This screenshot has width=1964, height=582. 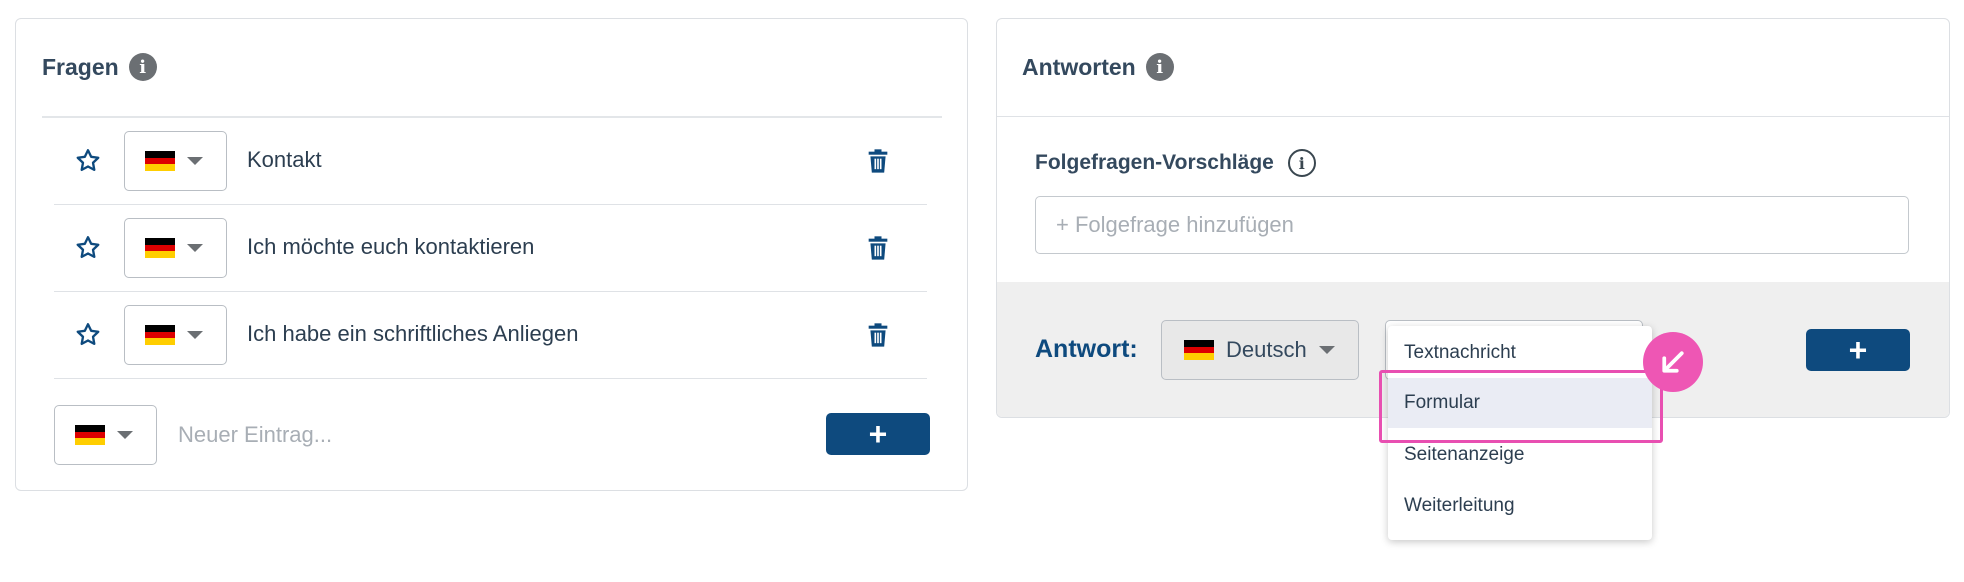 I want to click on language-name: Deutsch, so click(x=1266, y=349).